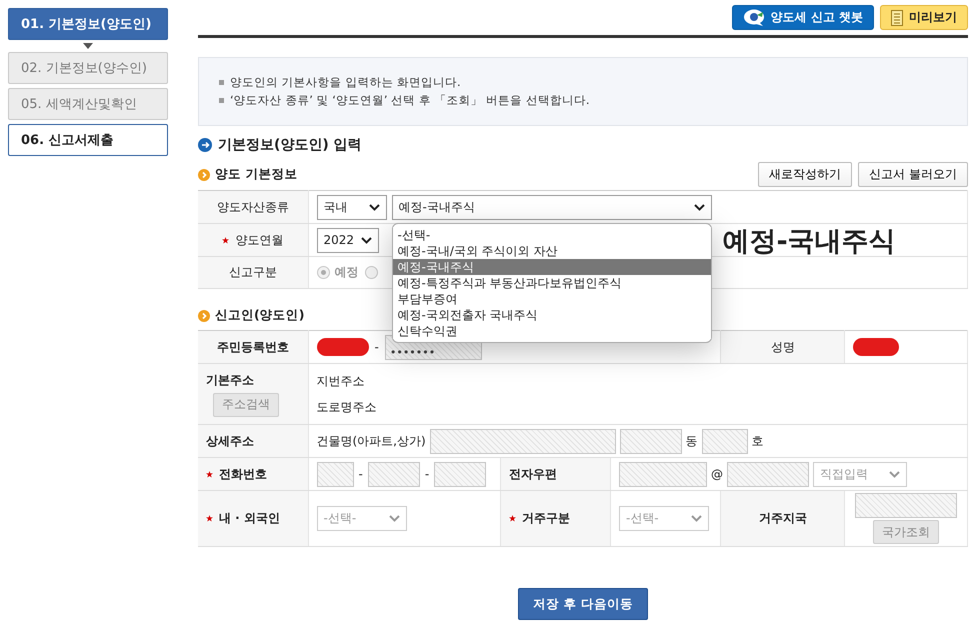 This screenshot has height=641, width=974. Describe the element at coordinates (753, 17) in the screenshot. I see `chat-bubble-icon` at that location.